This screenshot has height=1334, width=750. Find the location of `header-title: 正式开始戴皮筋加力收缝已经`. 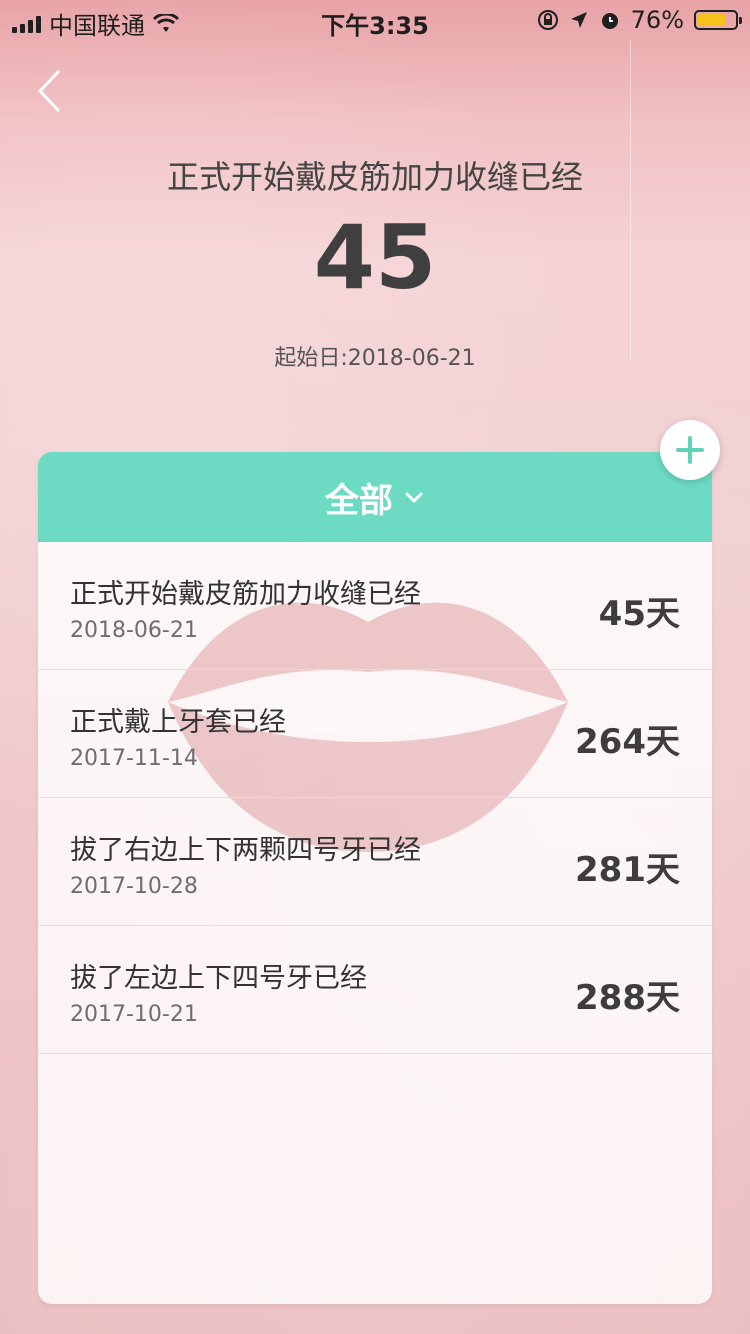

header-title: 正式开始戴皮筋加力收缝已经 is located at coordinates (374, 177).